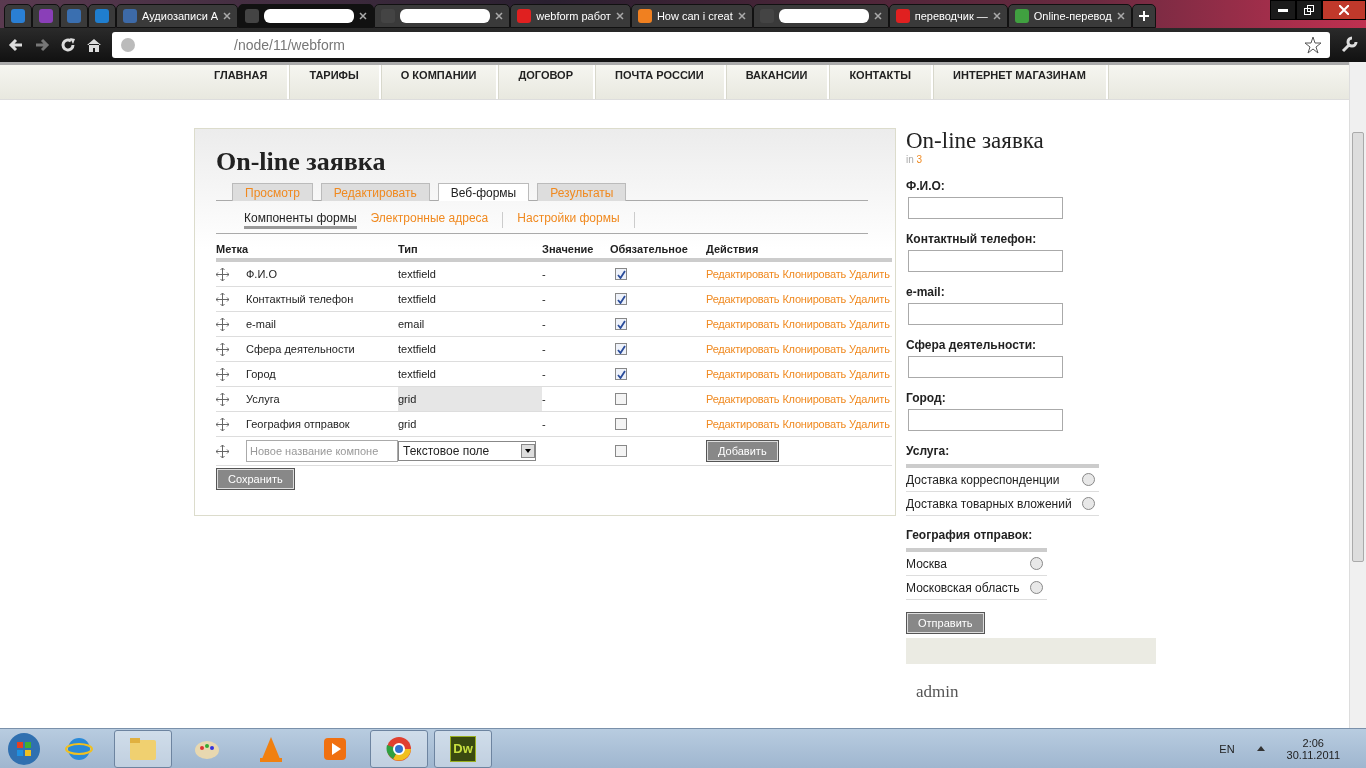  I want to click on browser-tab: webform работ, so click(570, 16).